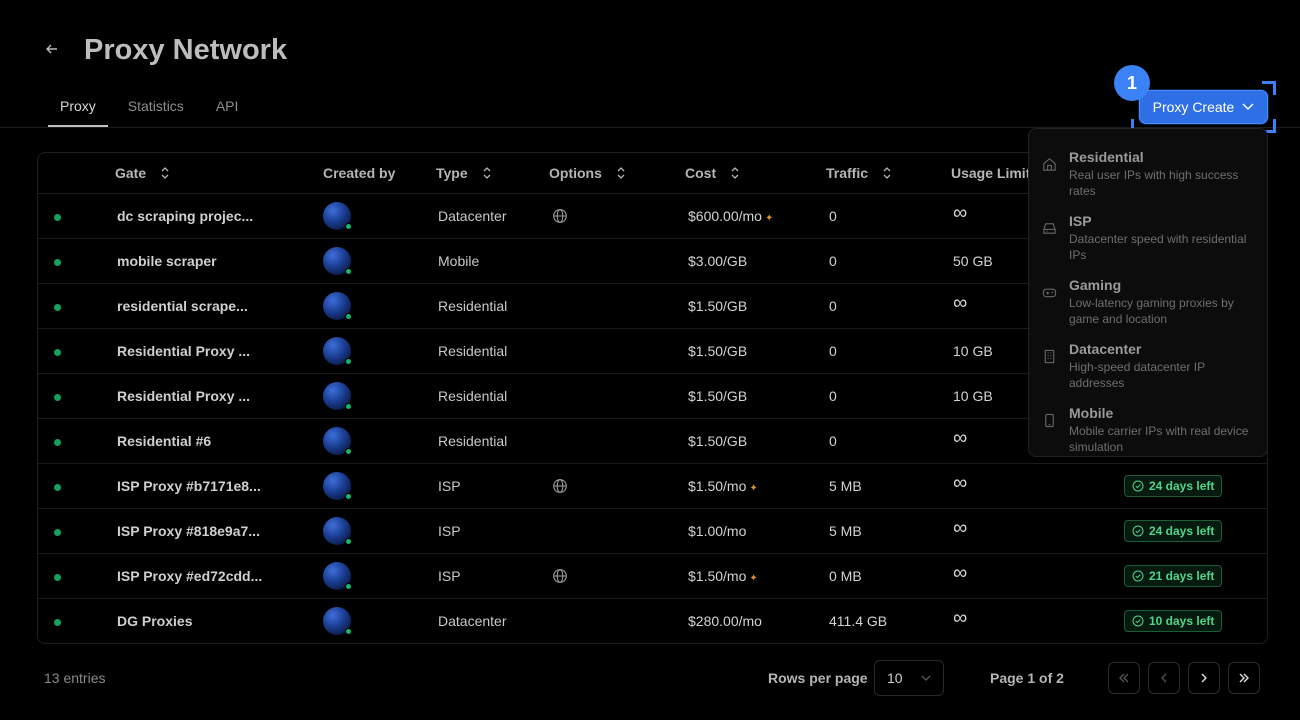 The height and width of the screenshot is (720, 1300). What do you see at coordinates (1182, 531) in the screenshot?
I see `days-left-text: 24 days left` at bounding box center [1182, 531].